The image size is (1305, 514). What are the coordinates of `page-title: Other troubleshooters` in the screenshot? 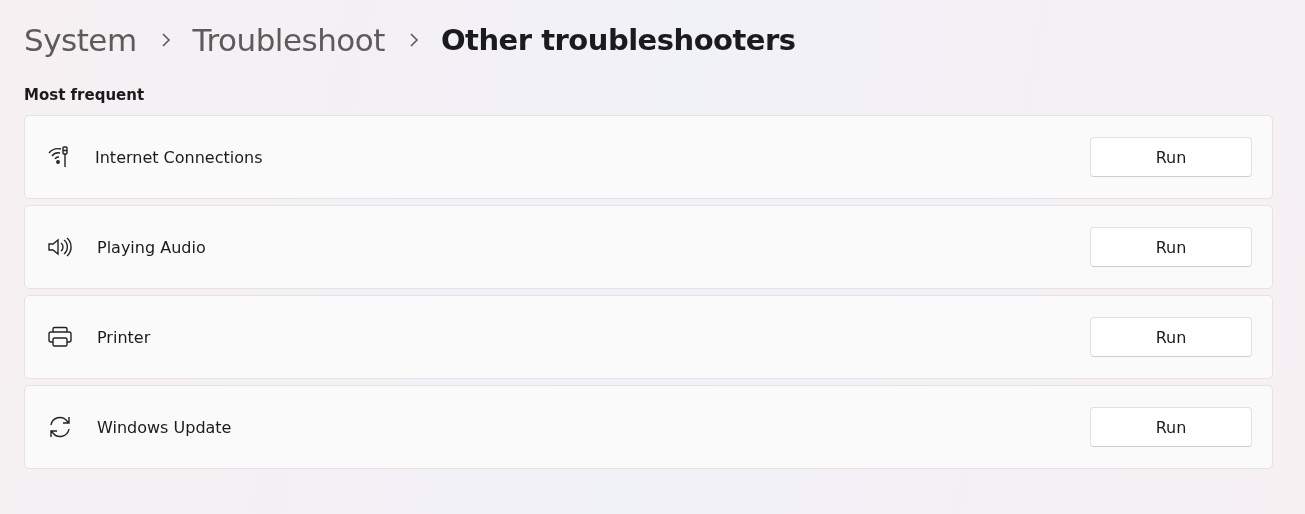 It's located at (618, 40).